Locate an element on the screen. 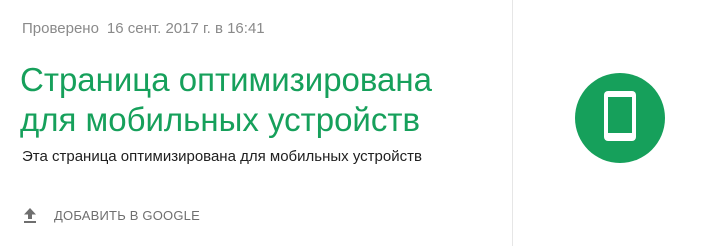  checked-label: Проверено is located at coordinates (60, 28).